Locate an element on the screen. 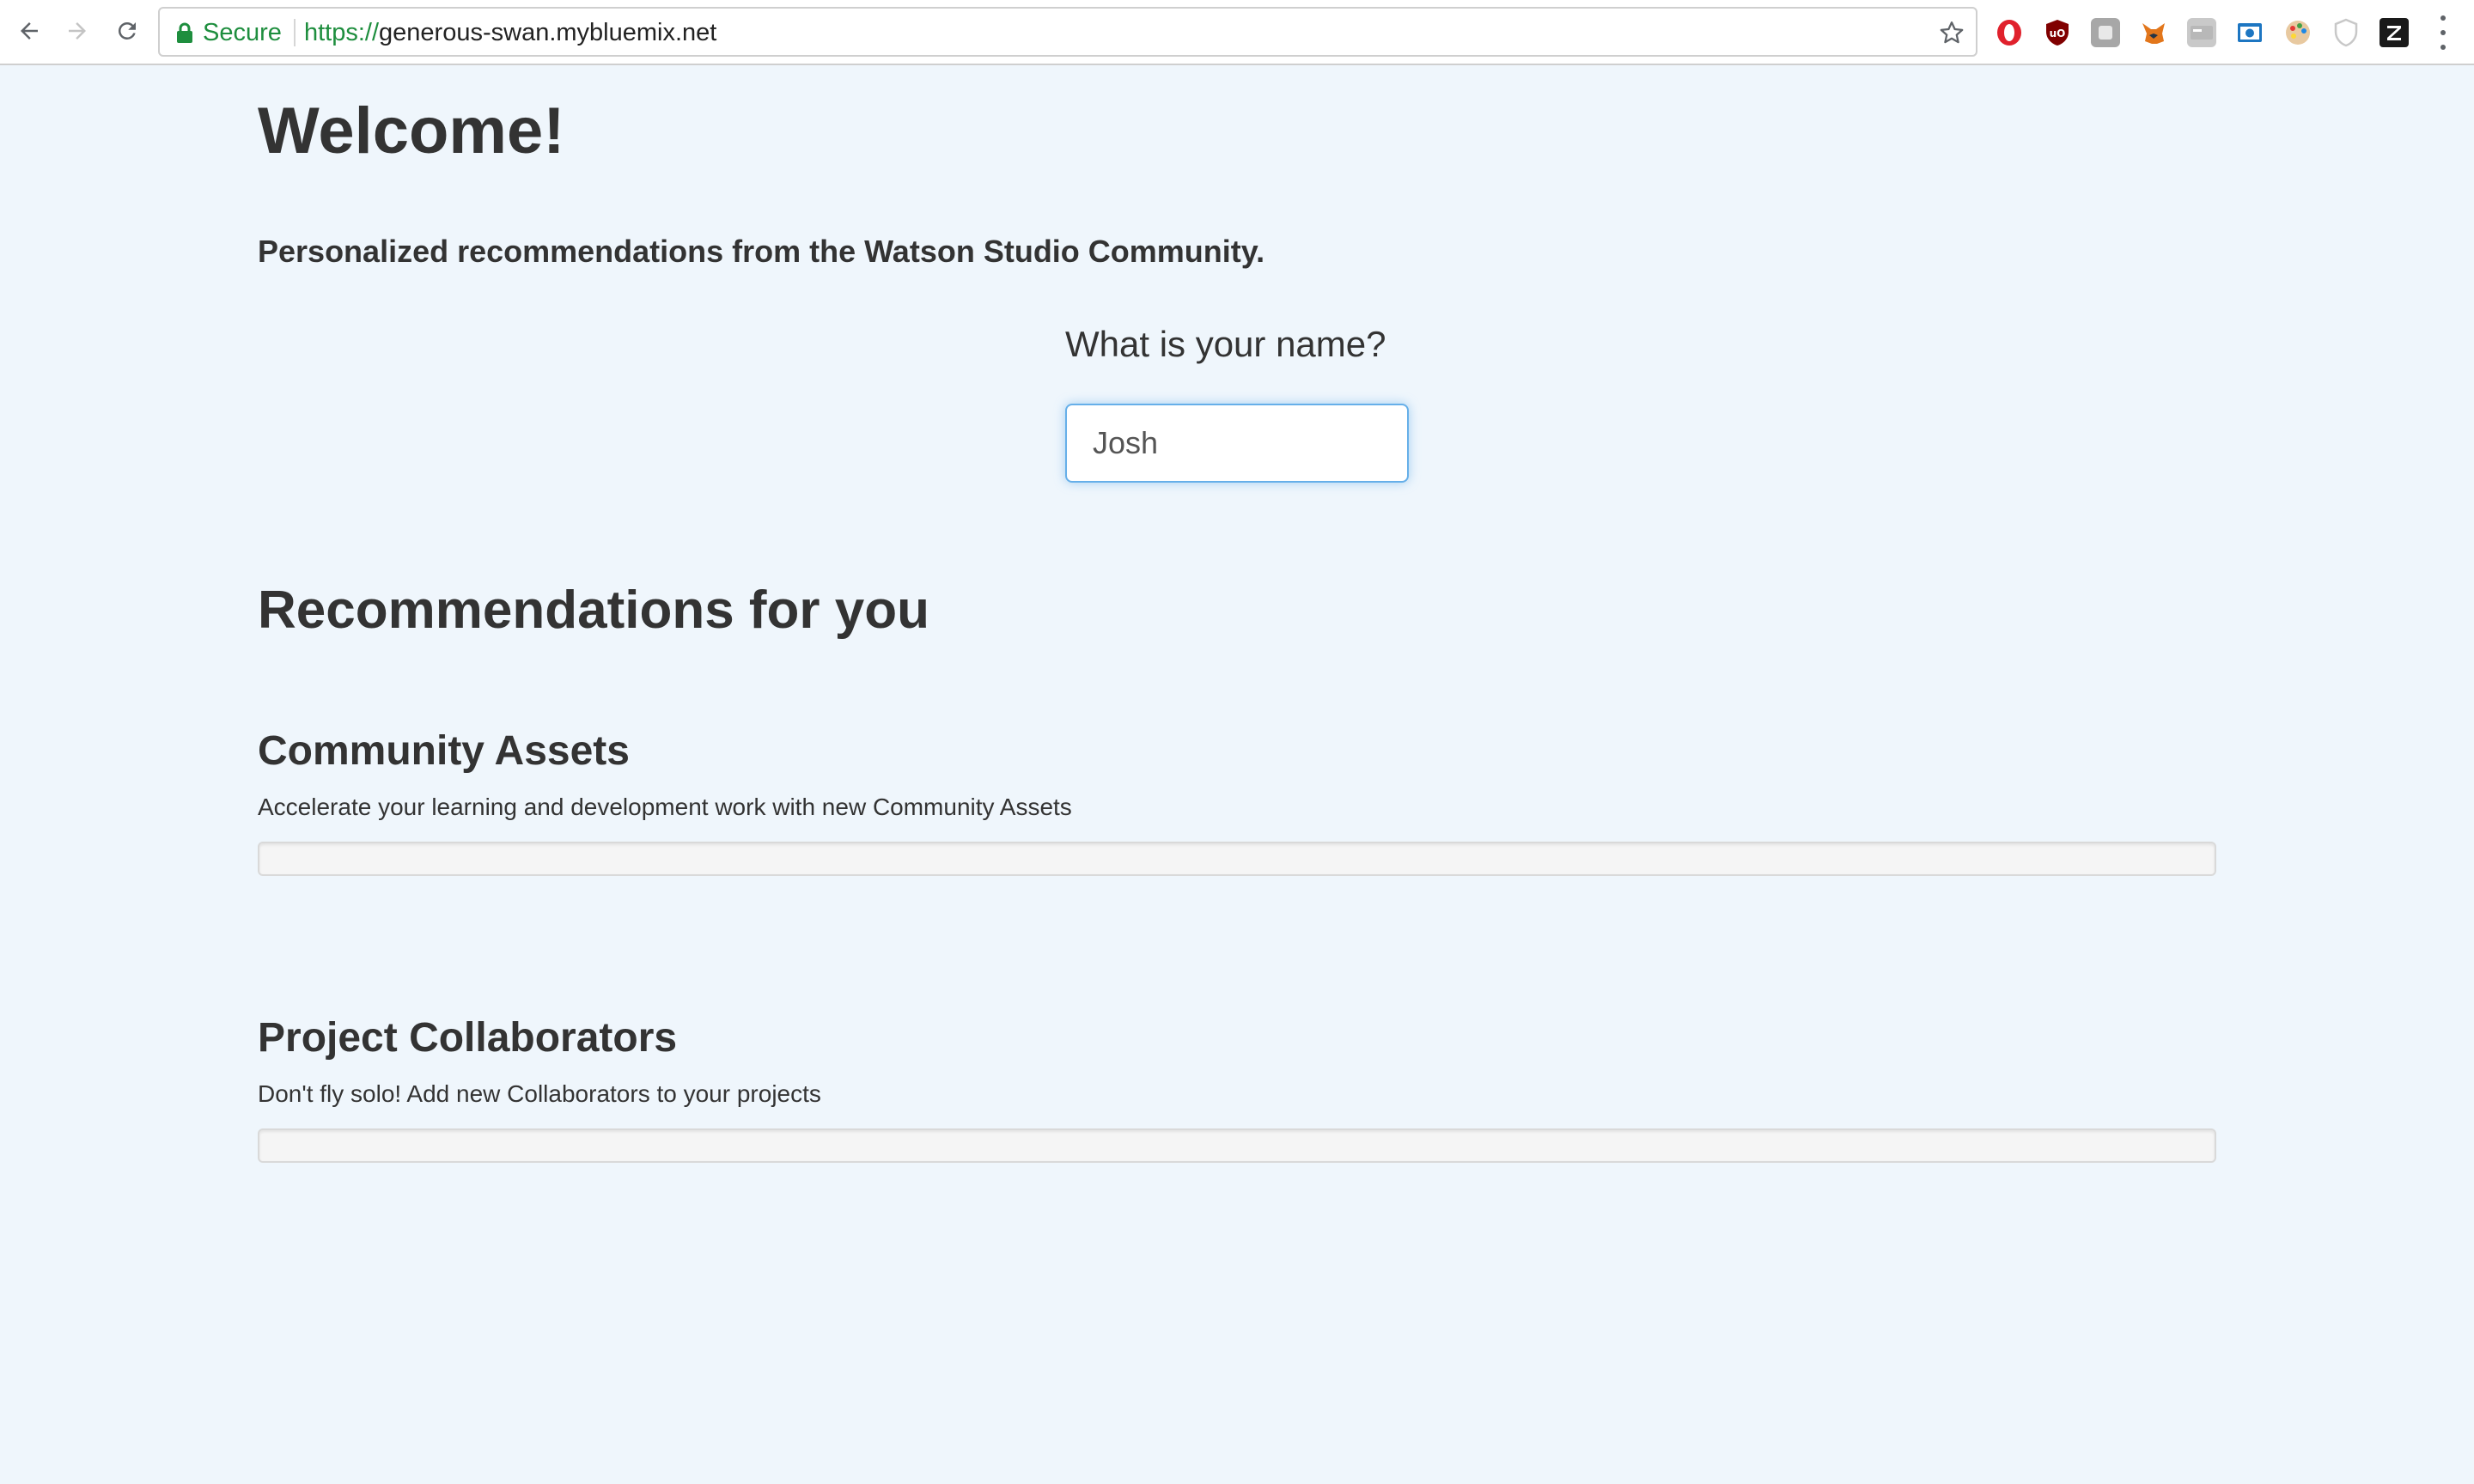 The height and width of the screenshot is (1484, 2474). url-host: generous-swan.mybluemix.net is located at coordinates (548, 32).